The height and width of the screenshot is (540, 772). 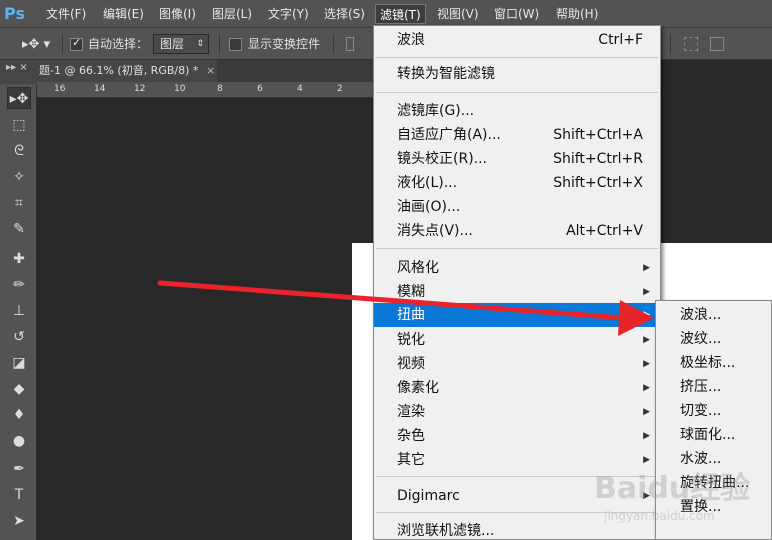 I want to click on menu-item-render: 渲染 ▶, so click(x=517, y=412).